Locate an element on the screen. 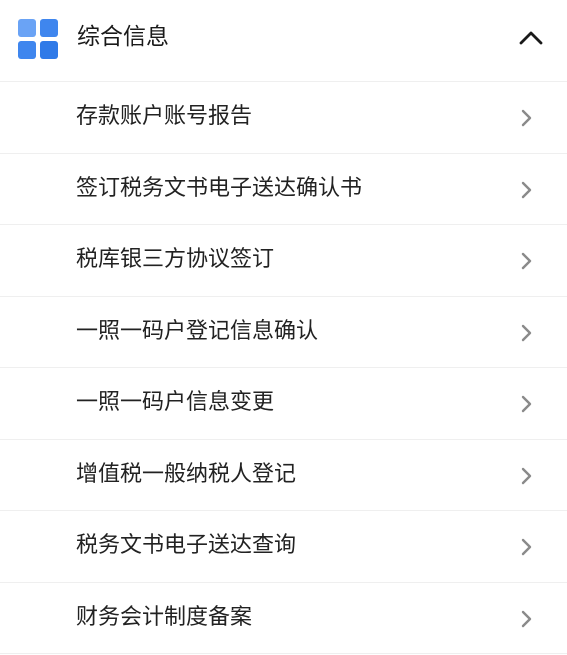 The height and width of the screenshot is (655, 567). list-item-e-delivery-query: 税务文书电子送达查询 is located at coordinates (283, 547).